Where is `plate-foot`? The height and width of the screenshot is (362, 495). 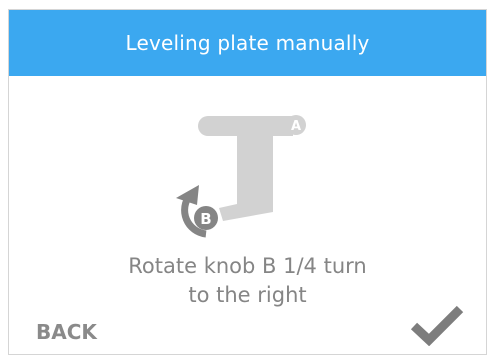 plate-foot is located at coordinates (246, 212).